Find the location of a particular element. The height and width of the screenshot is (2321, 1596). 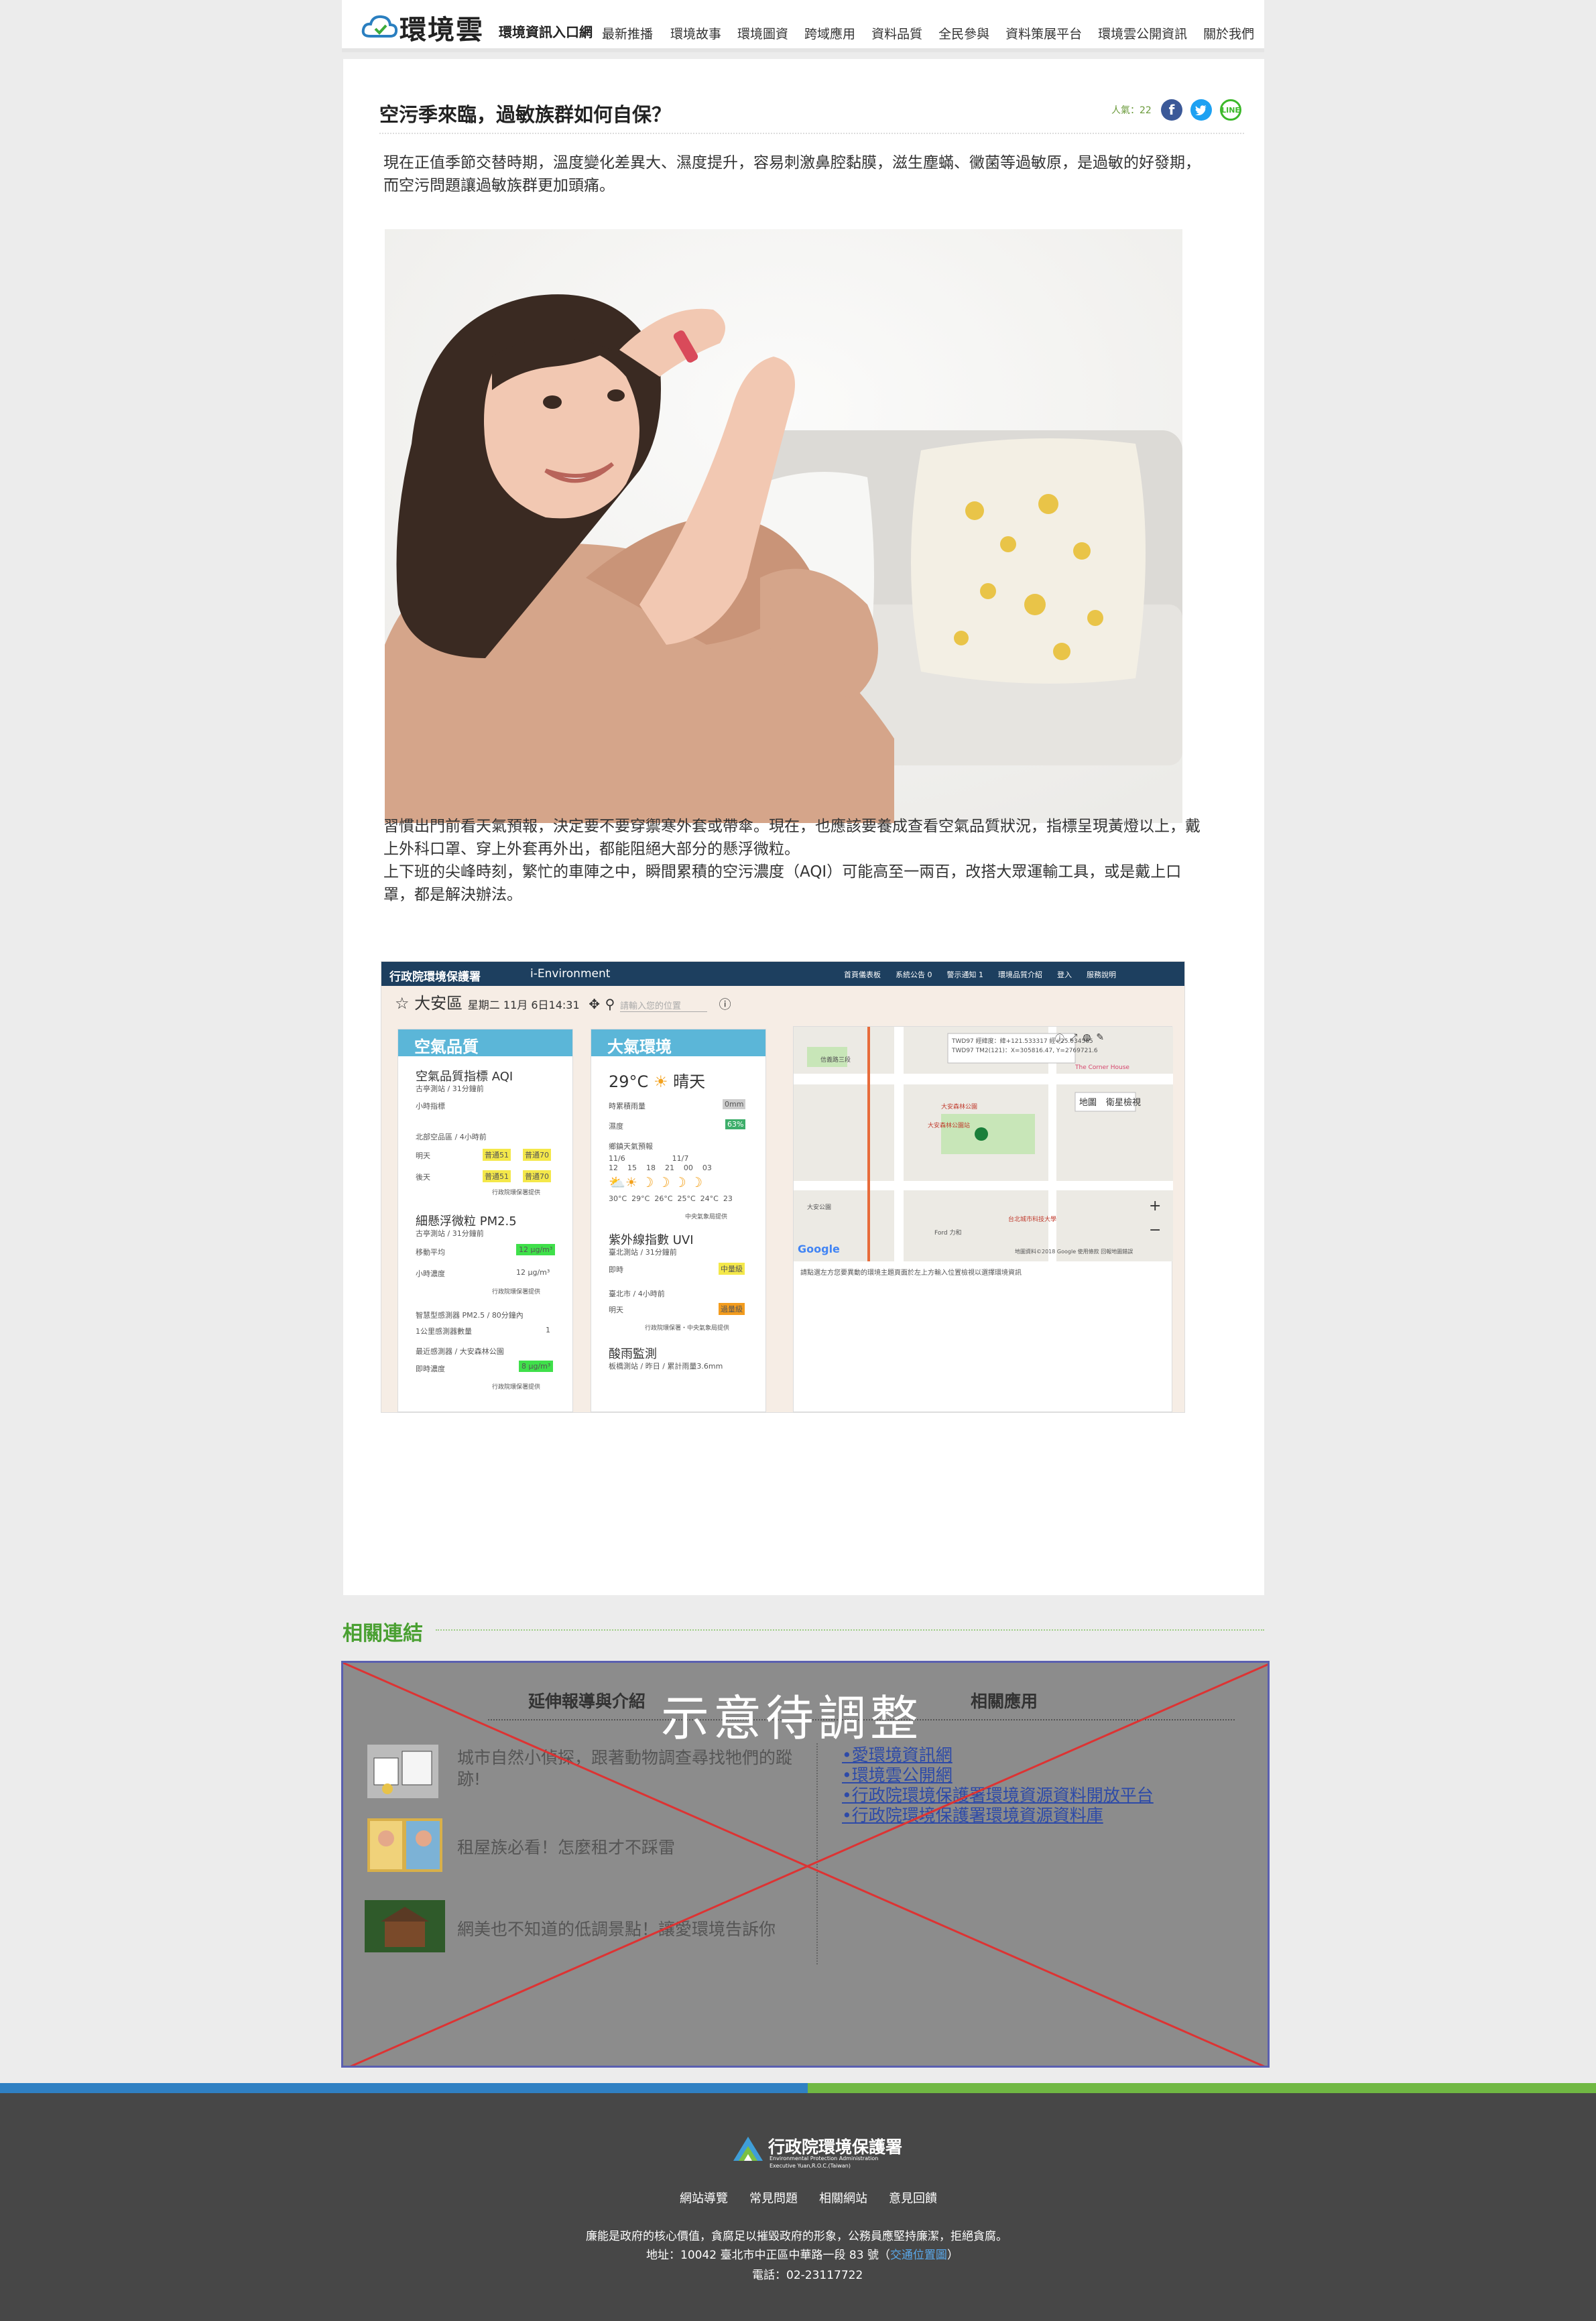

air-card-title: 空氣品質 is located at coordinates (485, 1042).